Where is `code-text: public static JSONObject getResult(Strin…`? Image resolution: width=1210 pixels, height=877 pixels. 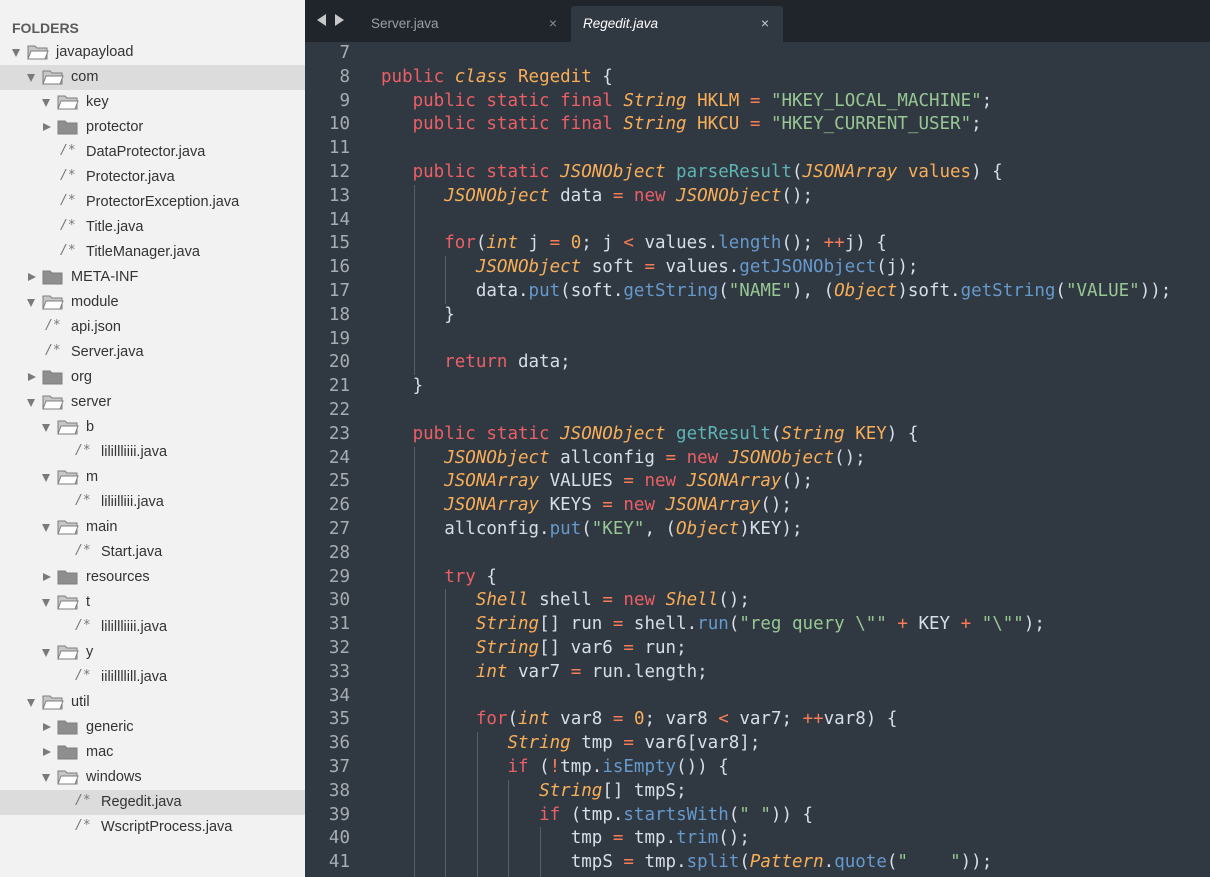
code-text: public static JSONObject getResult(Strin… is located at coordinates (665, 433).